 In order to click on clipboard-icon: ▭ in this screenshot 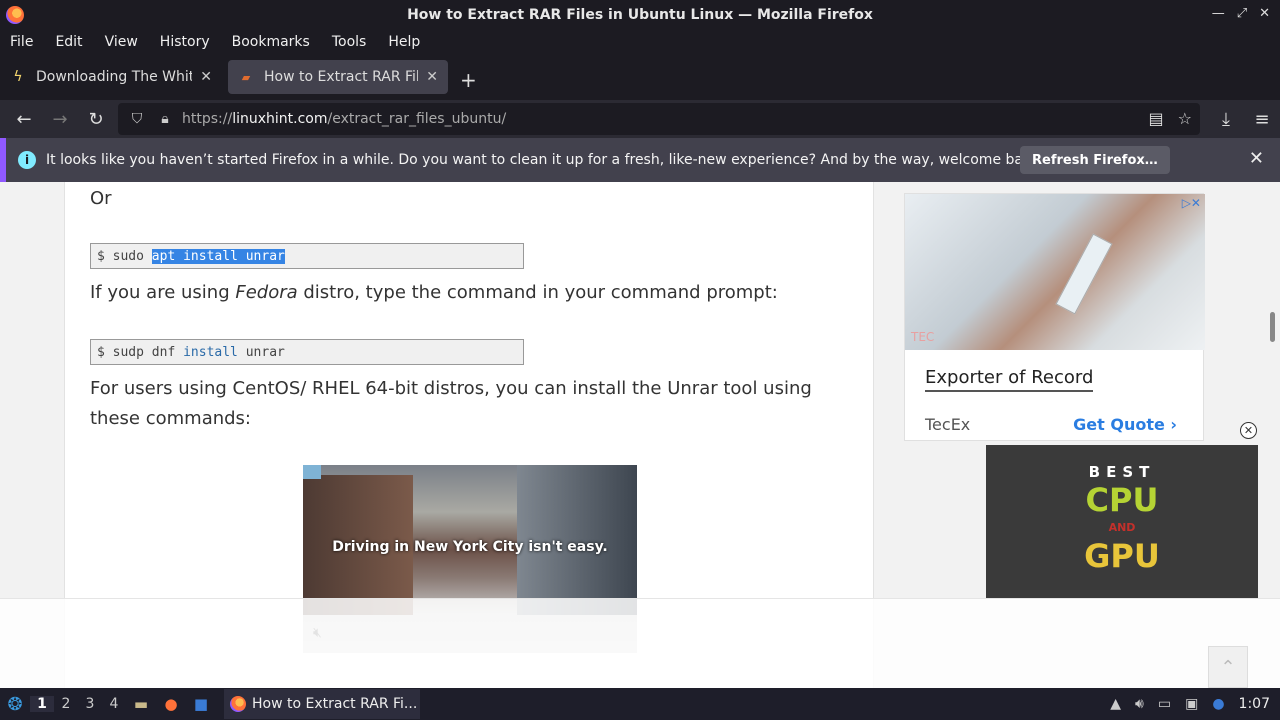, I will do `click(1164, 704)`.